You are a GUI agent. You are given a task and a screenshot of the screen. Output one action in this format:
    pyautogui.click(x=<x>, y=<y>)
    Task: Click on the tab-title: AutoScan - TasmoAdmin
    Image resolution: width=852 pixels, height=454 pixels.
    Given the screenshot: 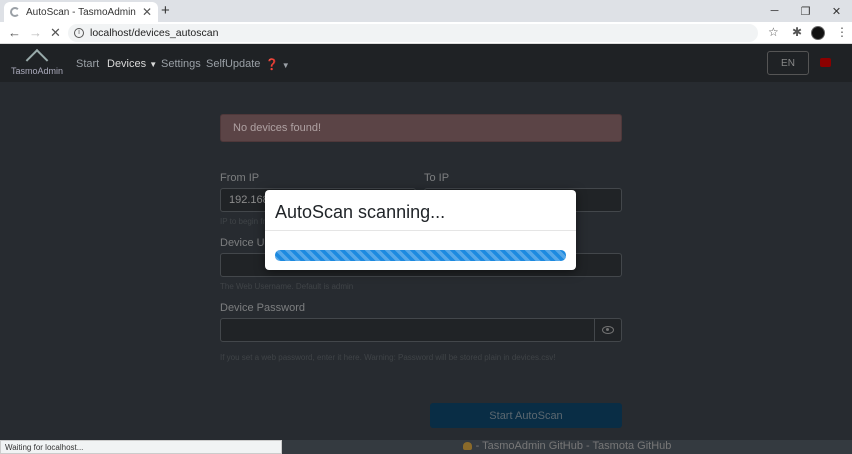 What is the action you would take?
    pyautogui.click(x=81, y=12)
    